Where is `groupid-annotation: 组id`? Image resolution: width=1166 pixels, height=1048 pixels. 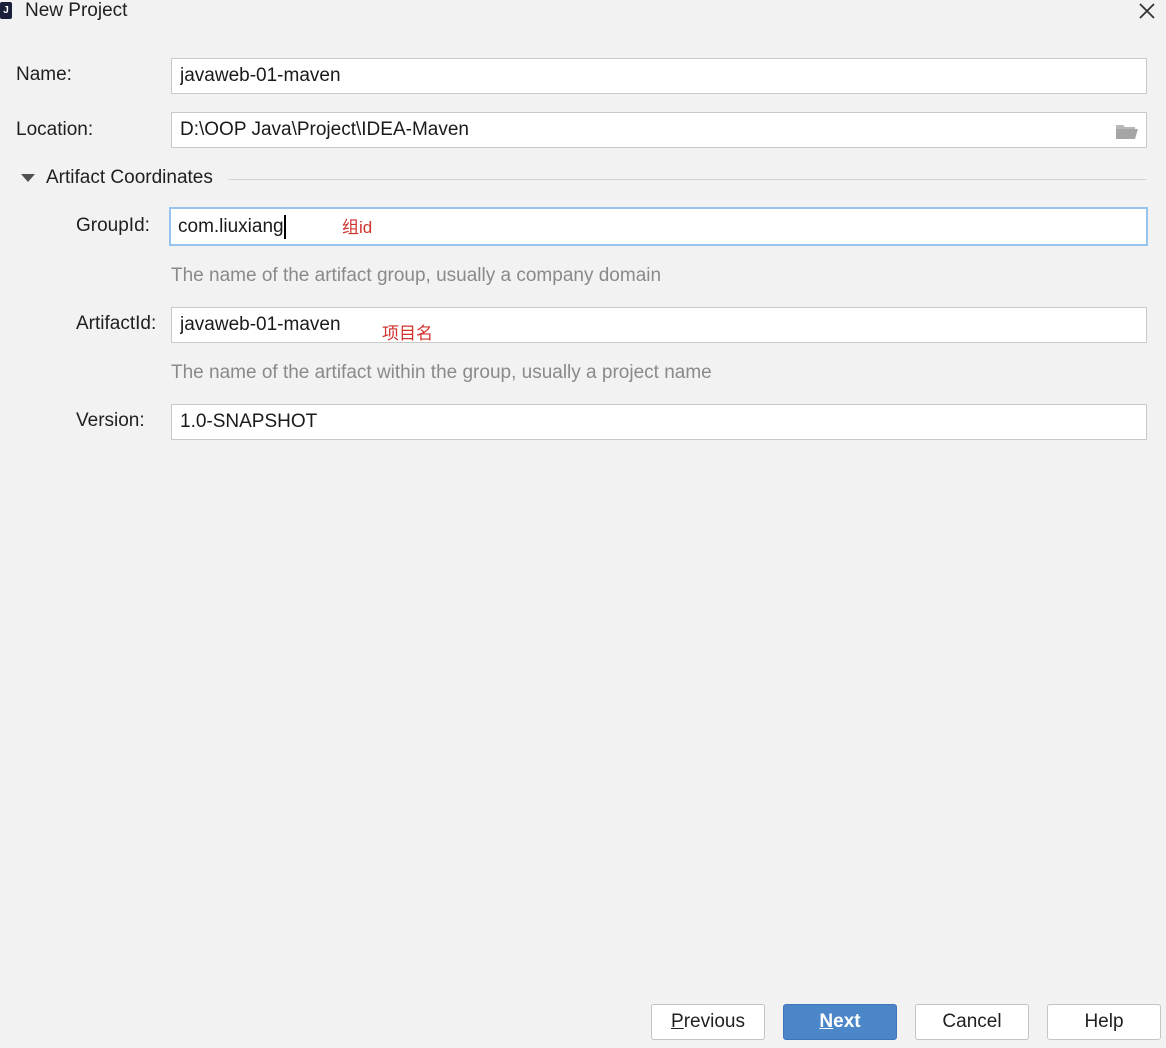
groupid-annotation: 组id is located at coordinates (357, 227).